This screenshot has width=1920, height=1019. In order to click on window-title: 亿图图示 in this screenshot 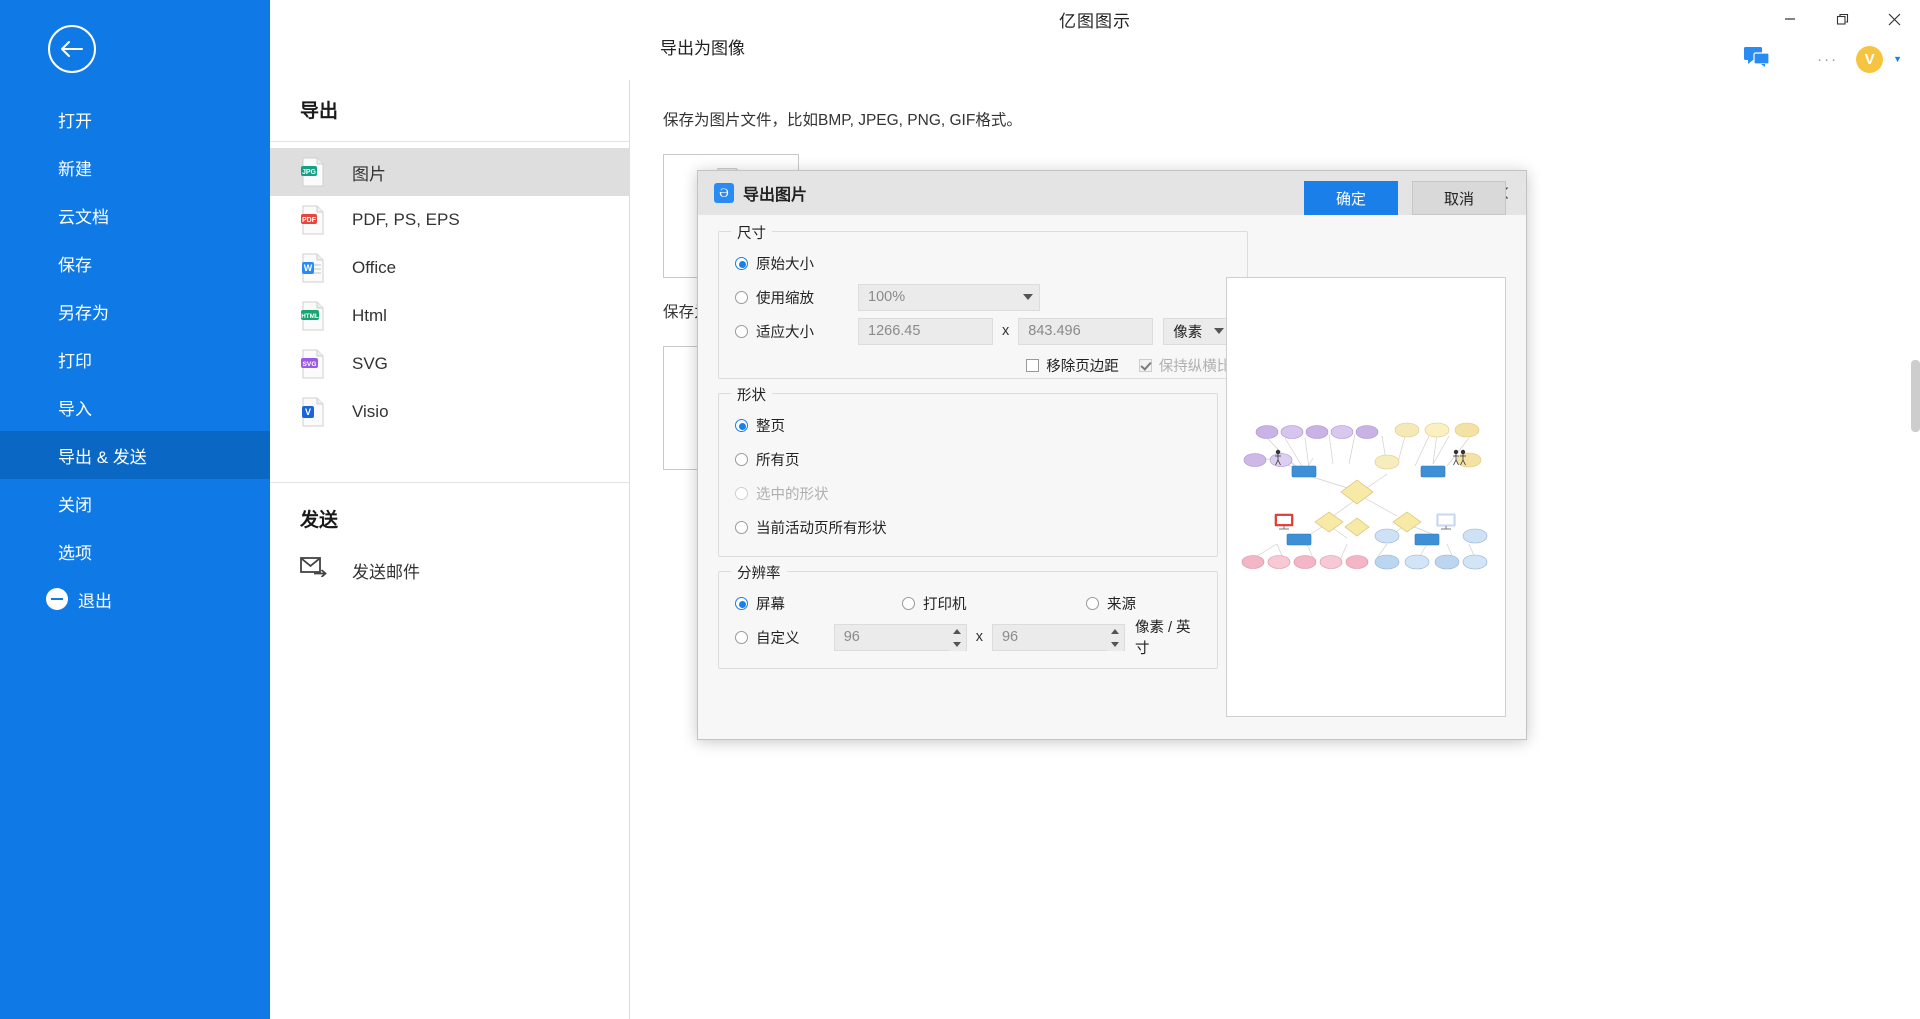, I will do `click(1095, 21)`.